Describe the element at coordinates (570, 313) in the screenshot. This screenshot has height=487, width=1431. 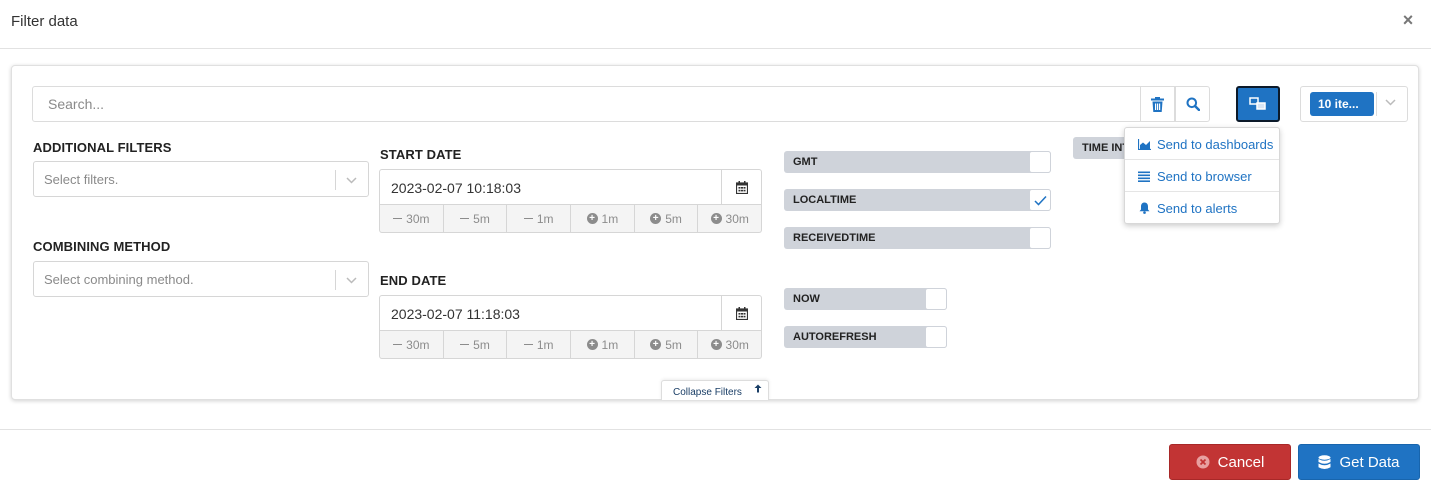
I see `end-date-input: 2023-02-07 11:18:03` at that location.